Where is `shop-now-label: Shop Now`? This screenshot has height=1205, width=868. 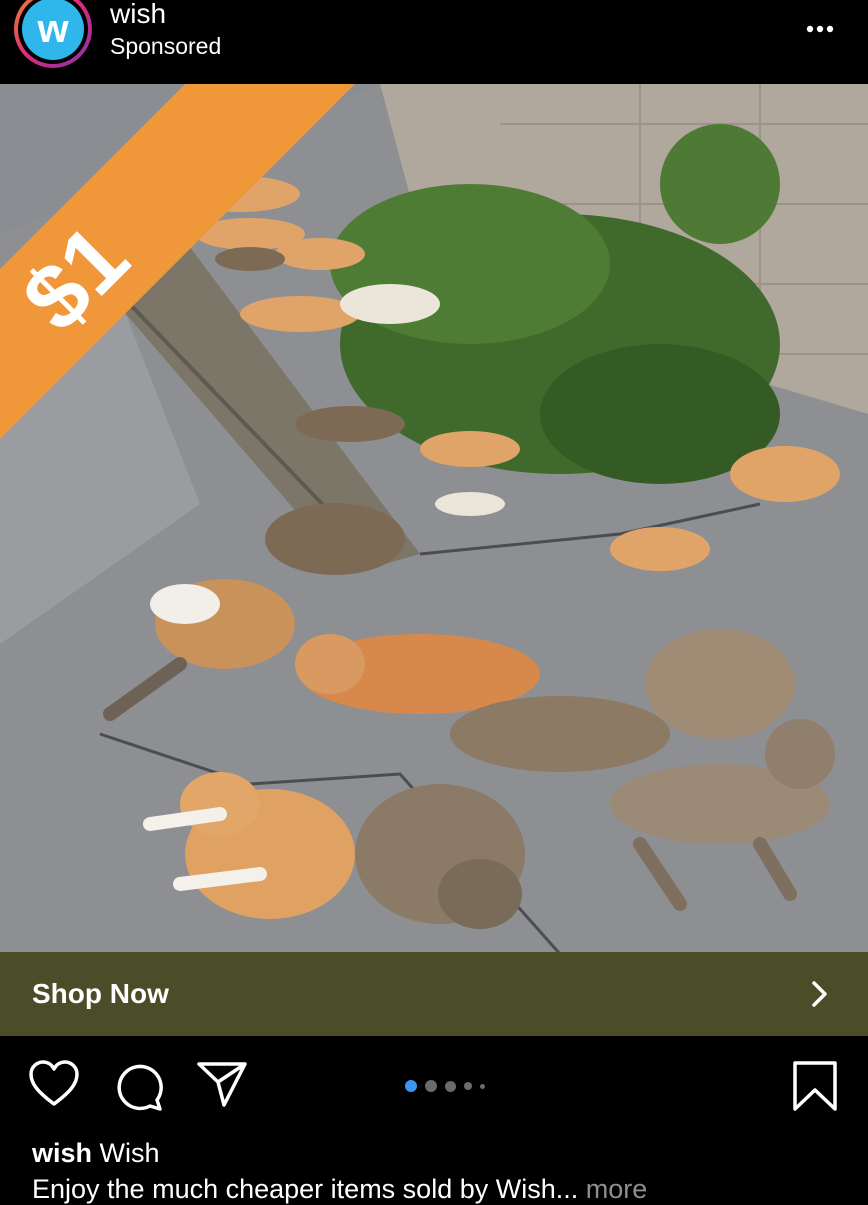
shop-now-label: Shop Now is located at coordinates (100, 993).